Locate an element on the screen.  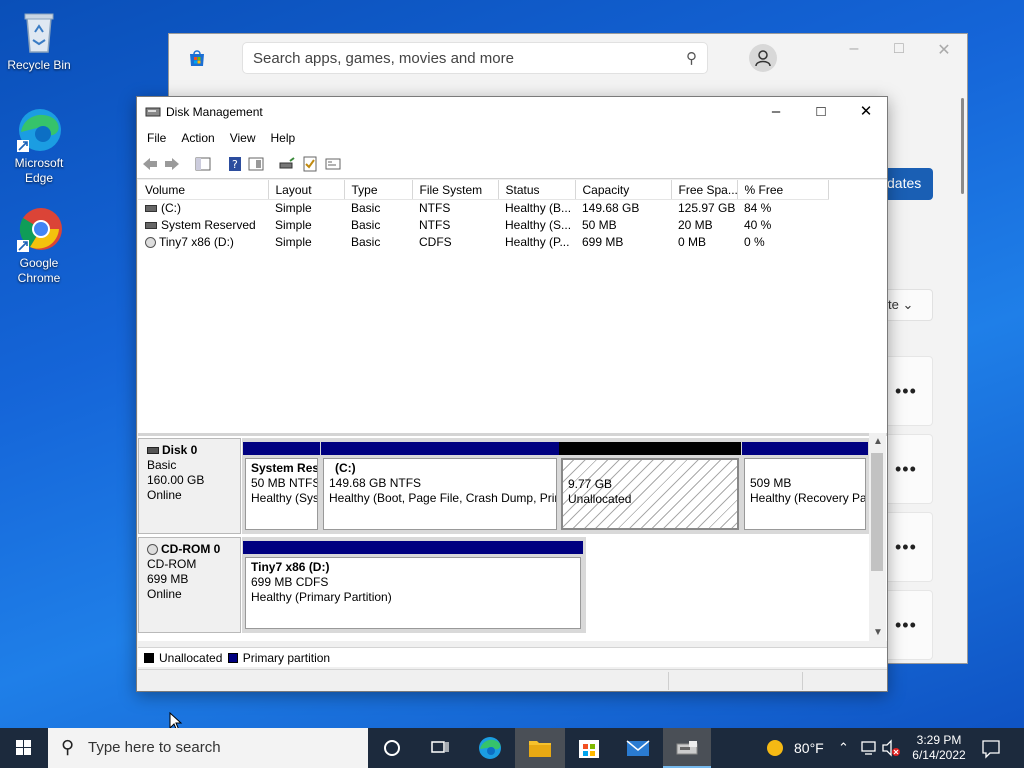
status-divider is located at coordinates (668, 681).